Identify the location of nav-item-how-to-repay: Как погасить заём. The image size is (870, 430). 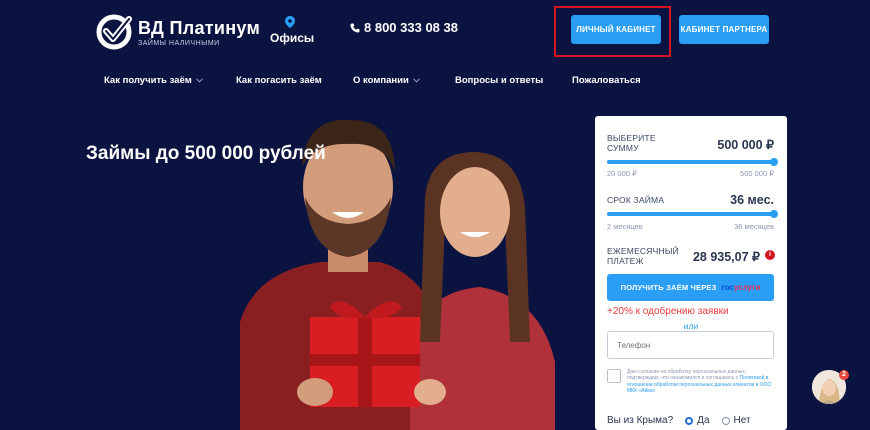
(279, 80).